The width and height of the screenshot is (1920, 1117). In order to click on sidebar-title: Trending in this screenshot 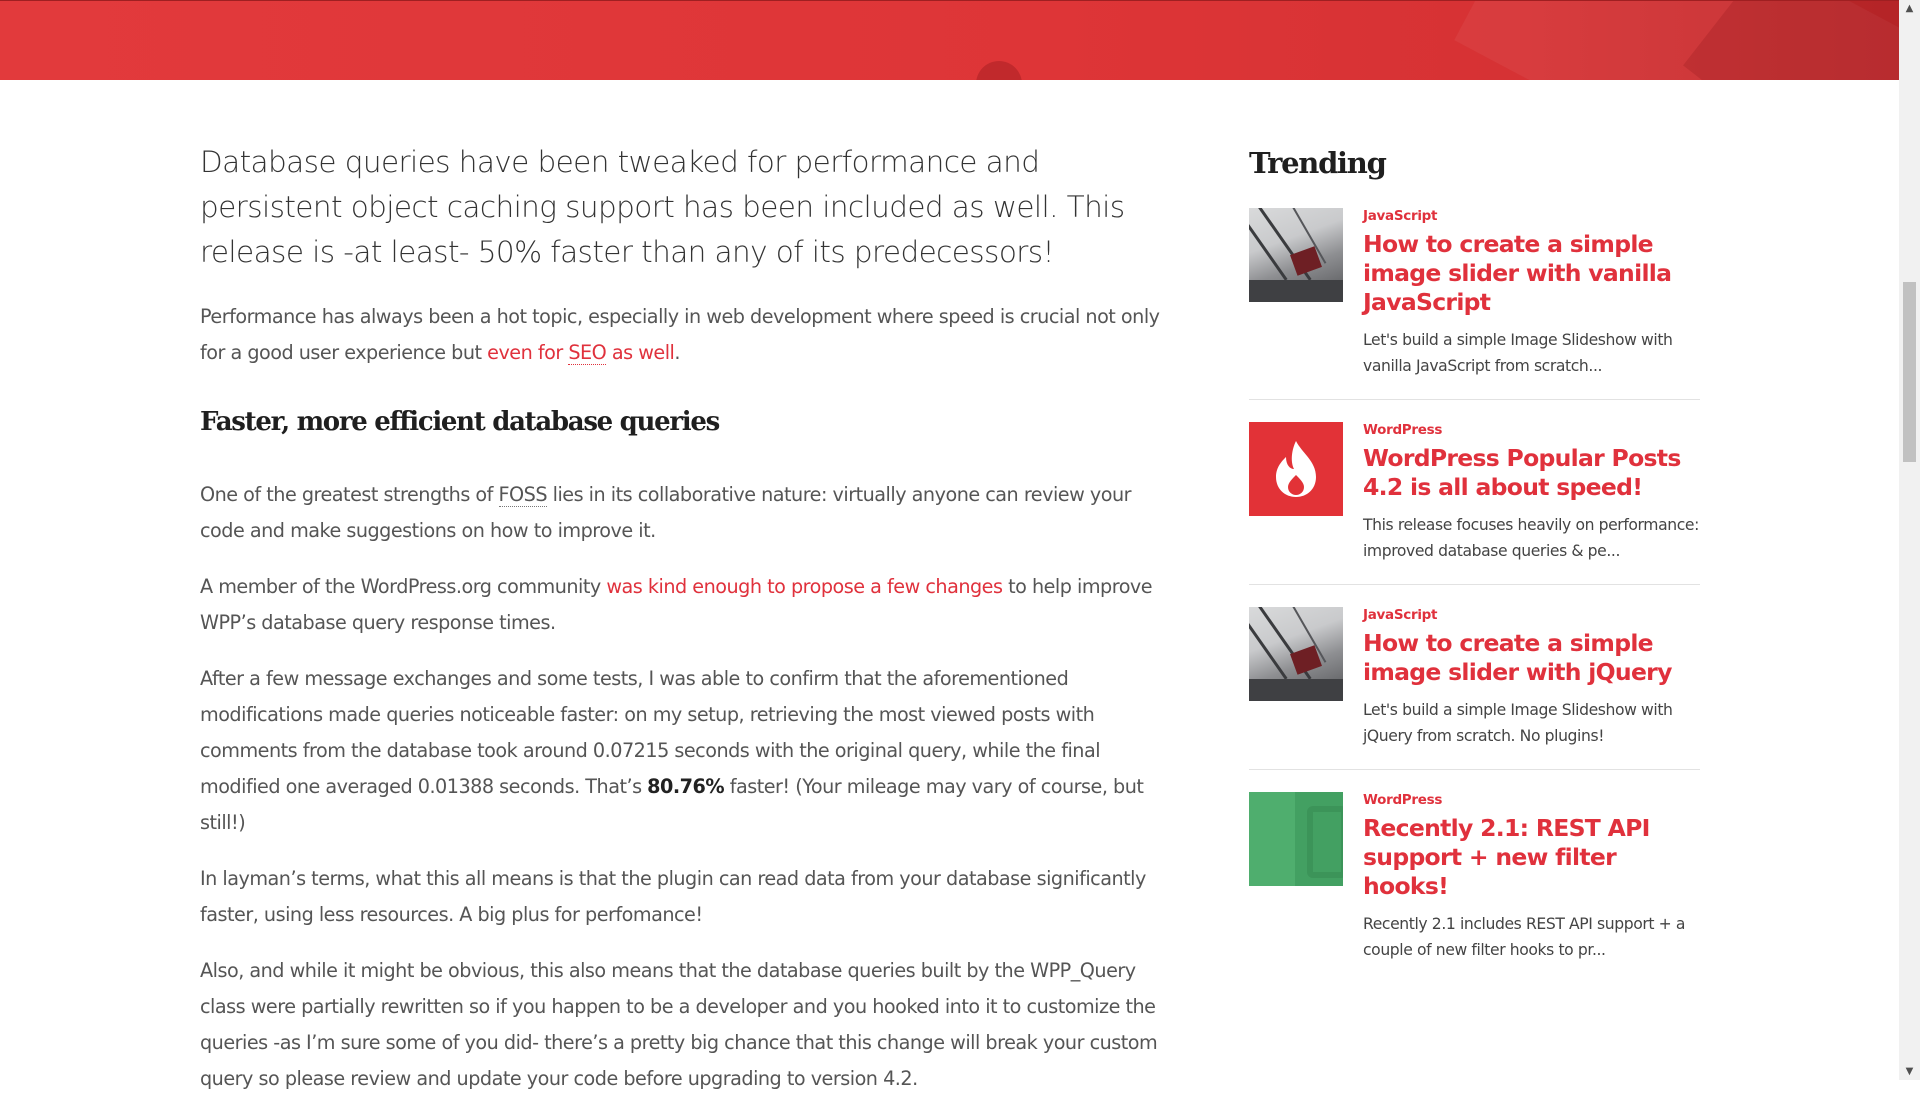, I will do `click(1318, 163)`.